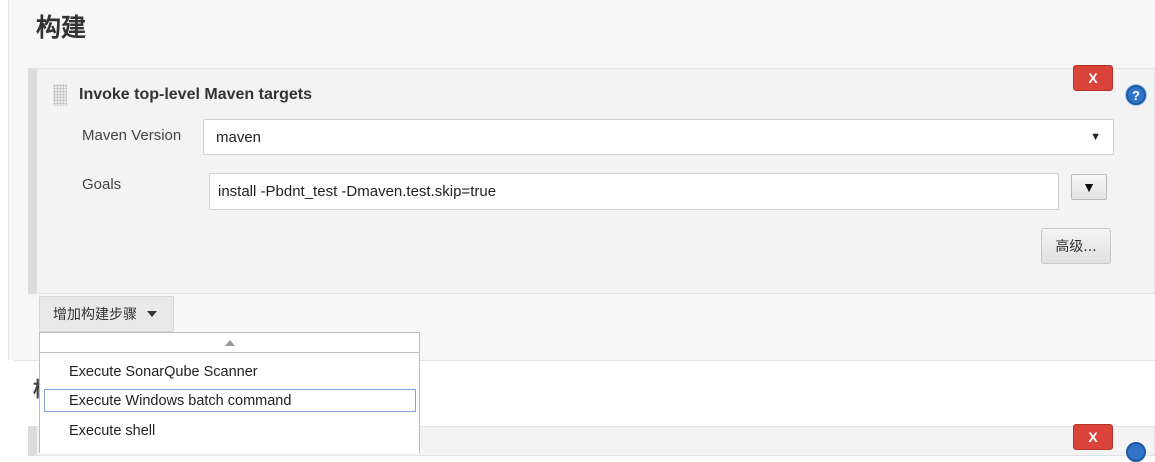  What do you see at coordinates (112, 430) in the screenshot?
I see `menu-item-label: Execute shell` at bounding box center [112, 430].